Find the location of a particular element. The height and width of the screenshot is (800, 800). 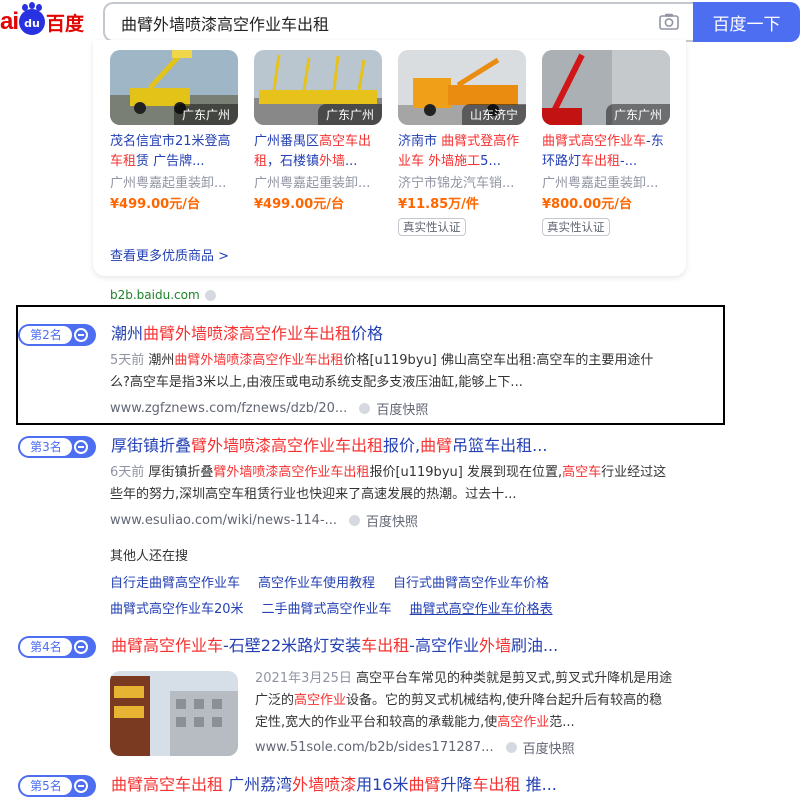

logo-text-name: 百度 is located at coordinates (65, 23).